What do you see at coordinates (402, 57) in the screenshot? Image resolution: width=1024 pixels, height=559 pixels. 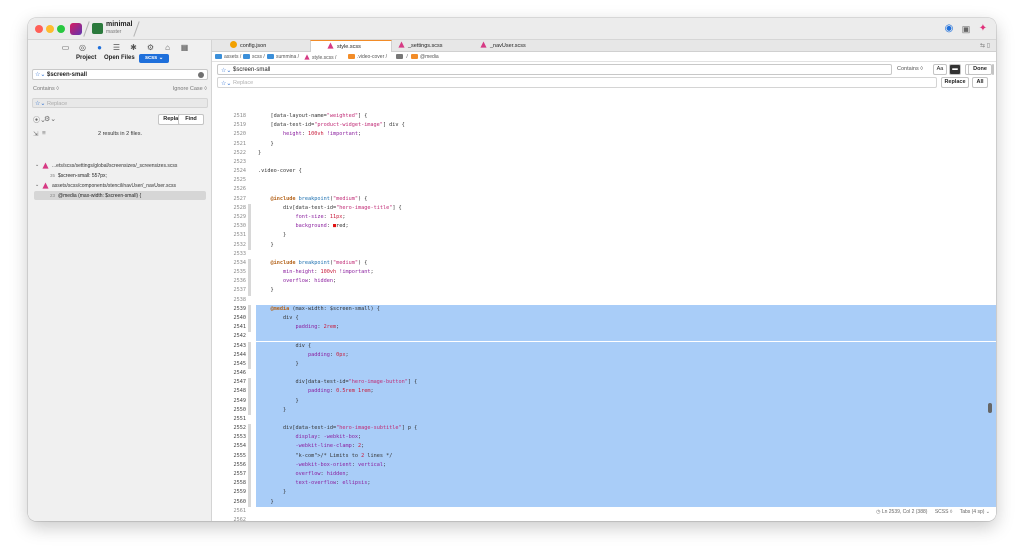 I see `breadcrumb-block: /` at bounding box center [402, 57].